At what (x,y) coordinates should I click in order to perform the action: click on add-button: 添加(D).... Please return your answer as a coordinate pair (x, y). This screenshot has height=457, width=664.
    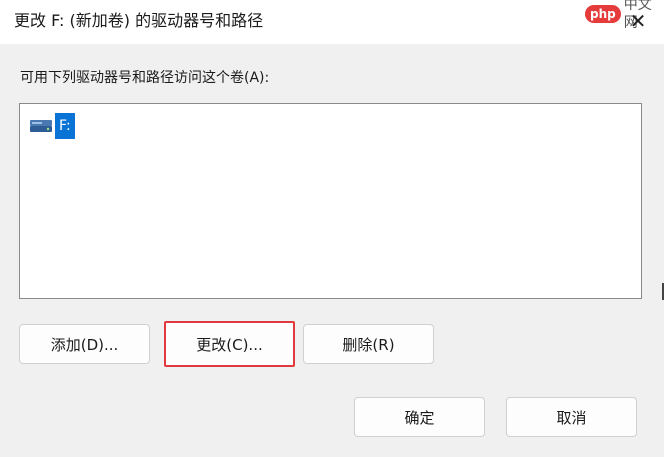
    Looking at the image, I should click on (84, 344).